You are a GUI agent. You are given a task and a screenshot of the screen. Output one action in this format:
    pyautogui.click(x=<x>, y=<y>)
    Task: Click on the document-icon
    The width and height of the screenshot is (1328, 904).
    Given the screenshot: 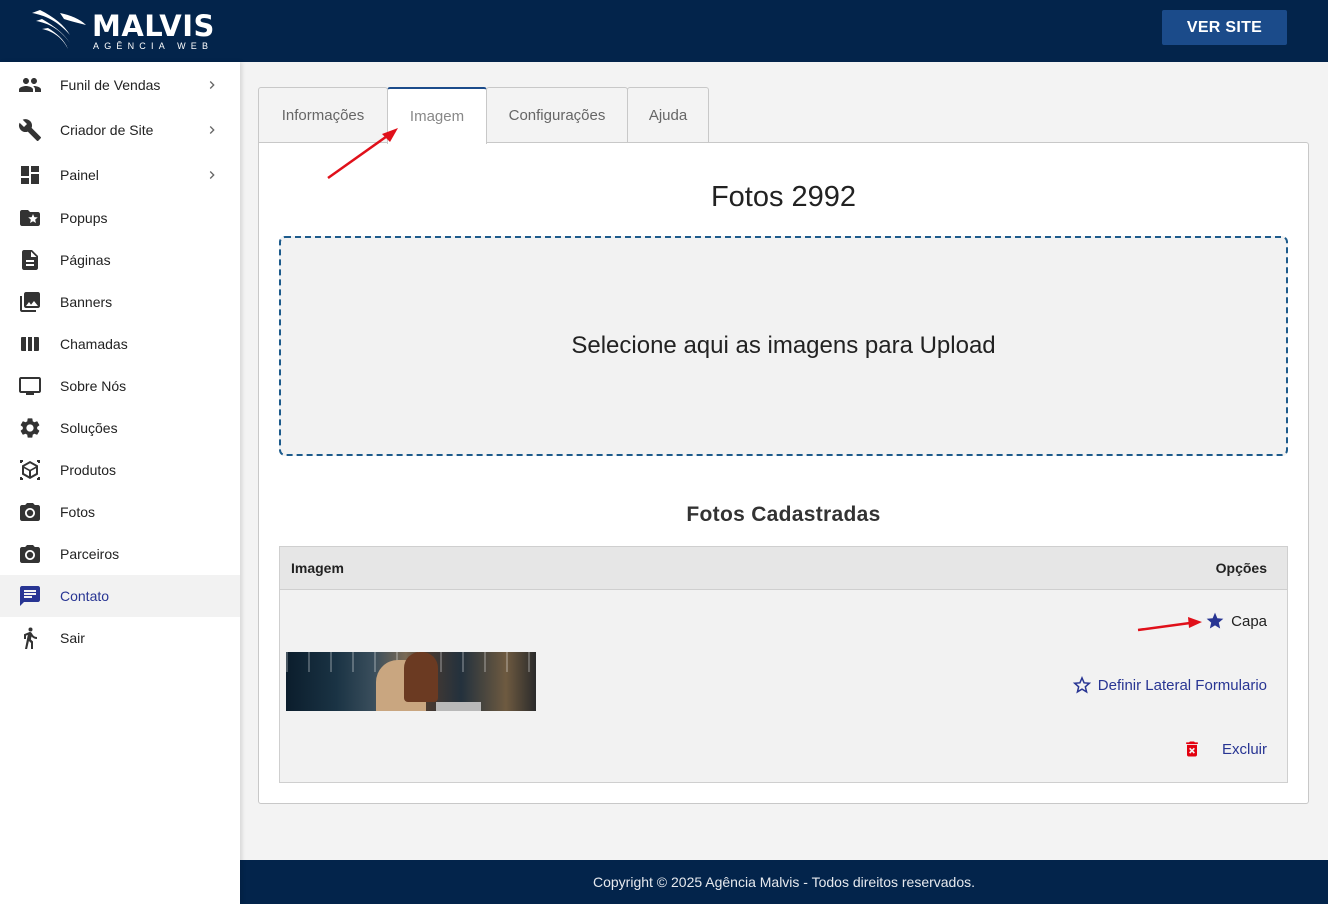 What is the action you would take?
    pyautogui.click(x=30, y=260)
    